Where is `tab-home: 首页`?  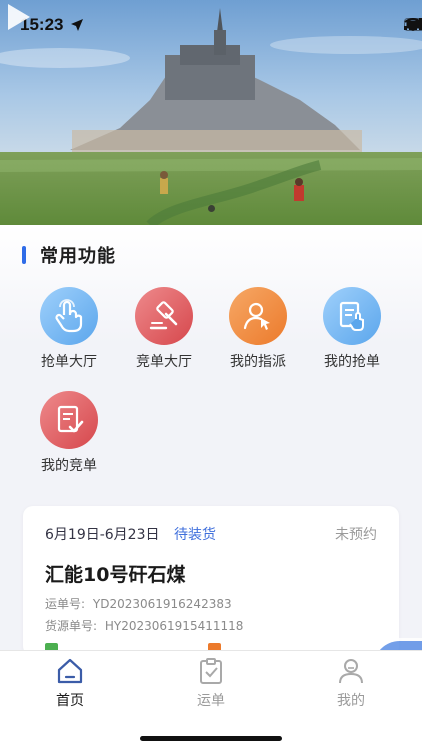
tab-home: 首页 is located at coordinates (70, 683).